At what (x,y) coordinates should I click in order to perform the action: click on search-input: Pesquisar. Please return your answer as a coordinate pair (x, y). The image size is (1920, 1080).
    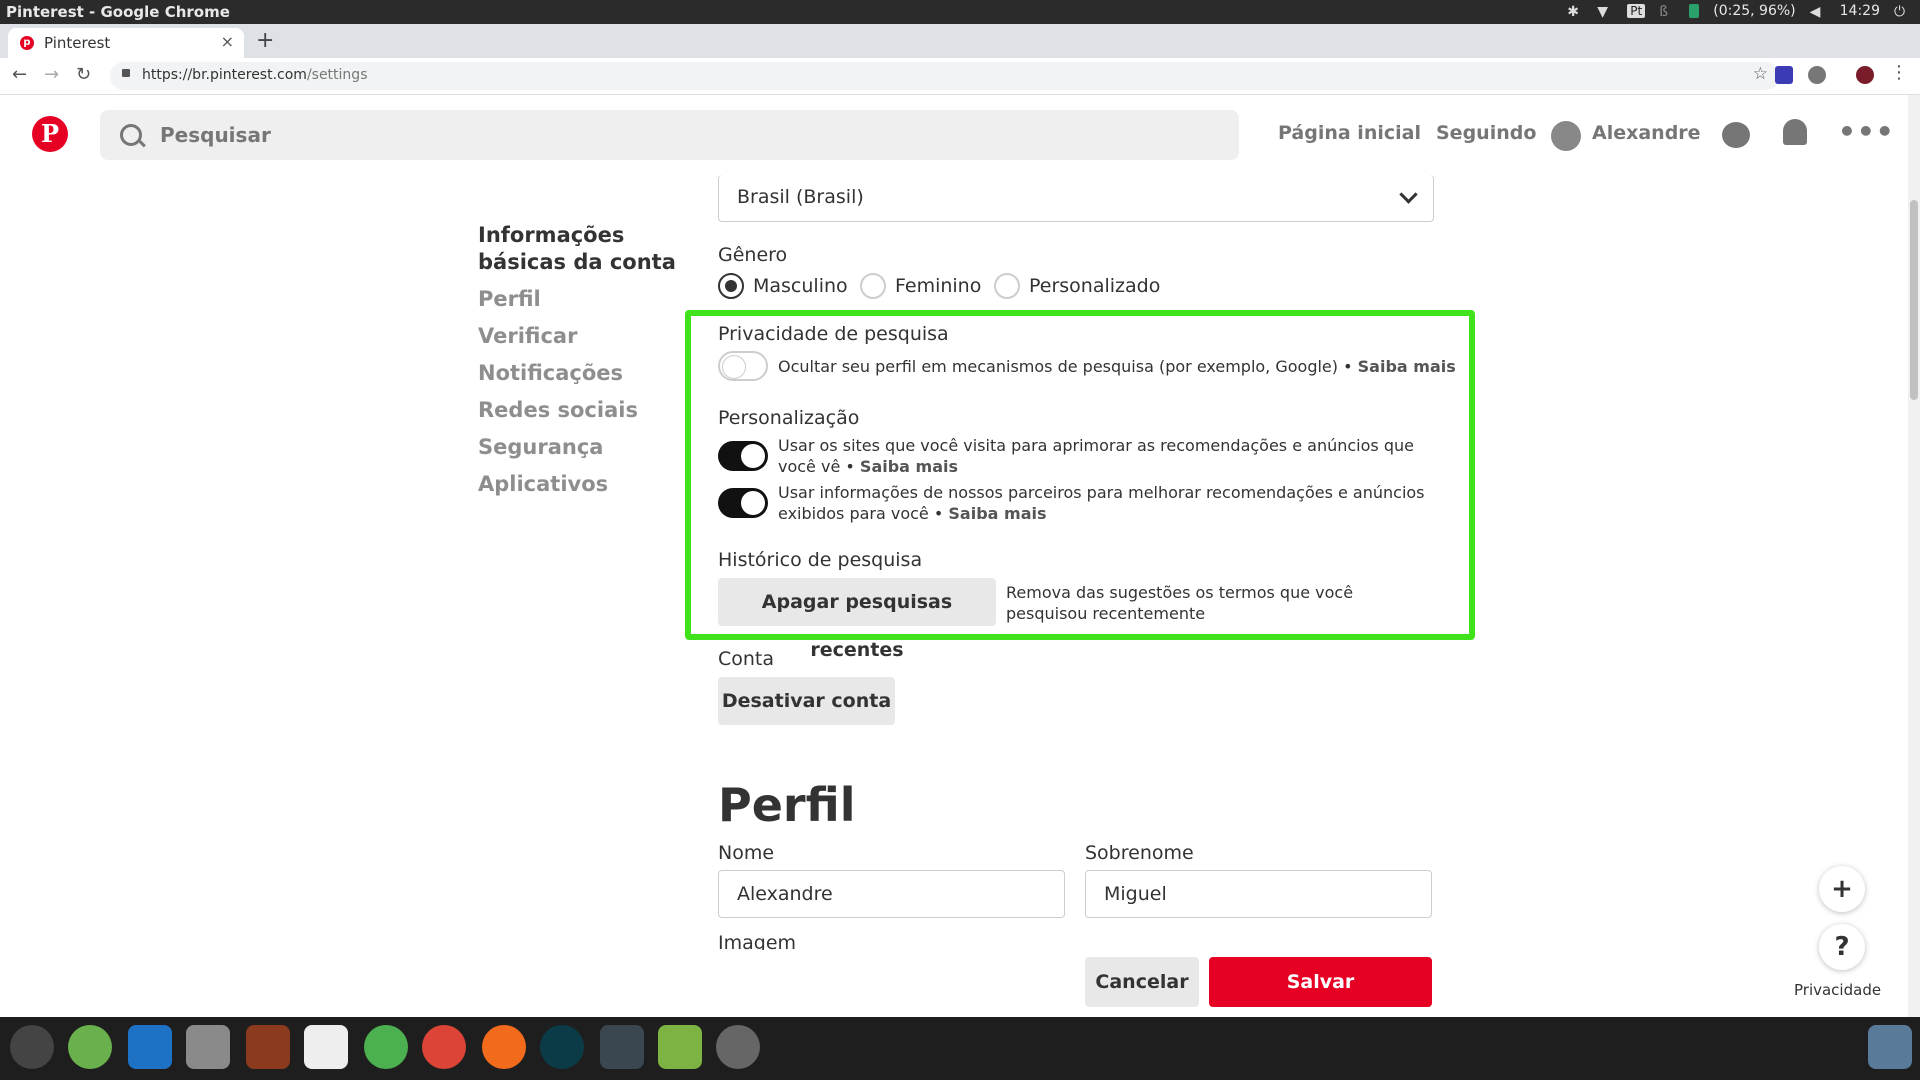
    Looking at the image, I should click on (669, 135).